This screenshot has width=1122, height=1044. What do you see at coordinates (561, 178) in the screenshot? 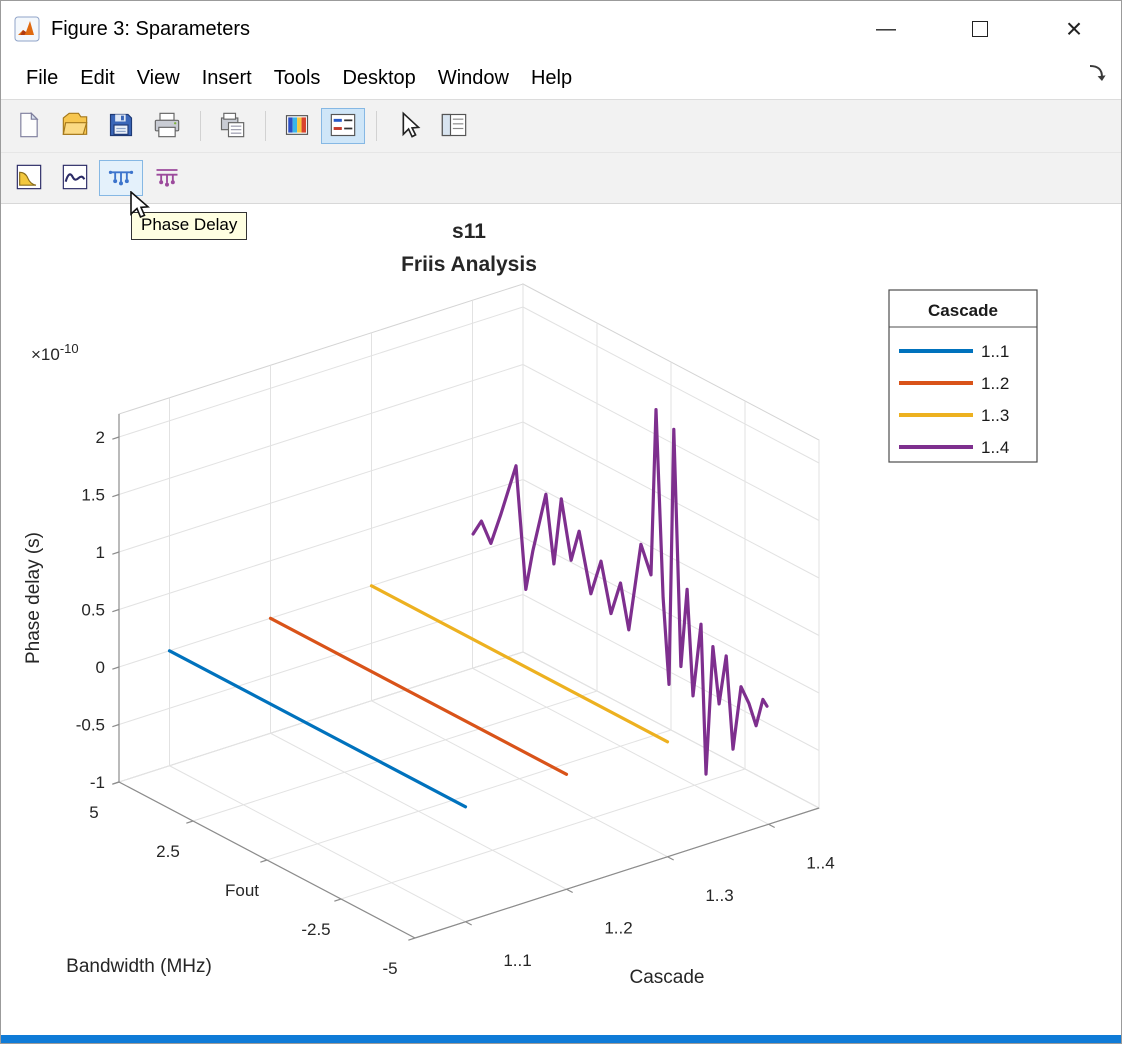
I see `plot-toolbar` at bounding box center [561, 178].